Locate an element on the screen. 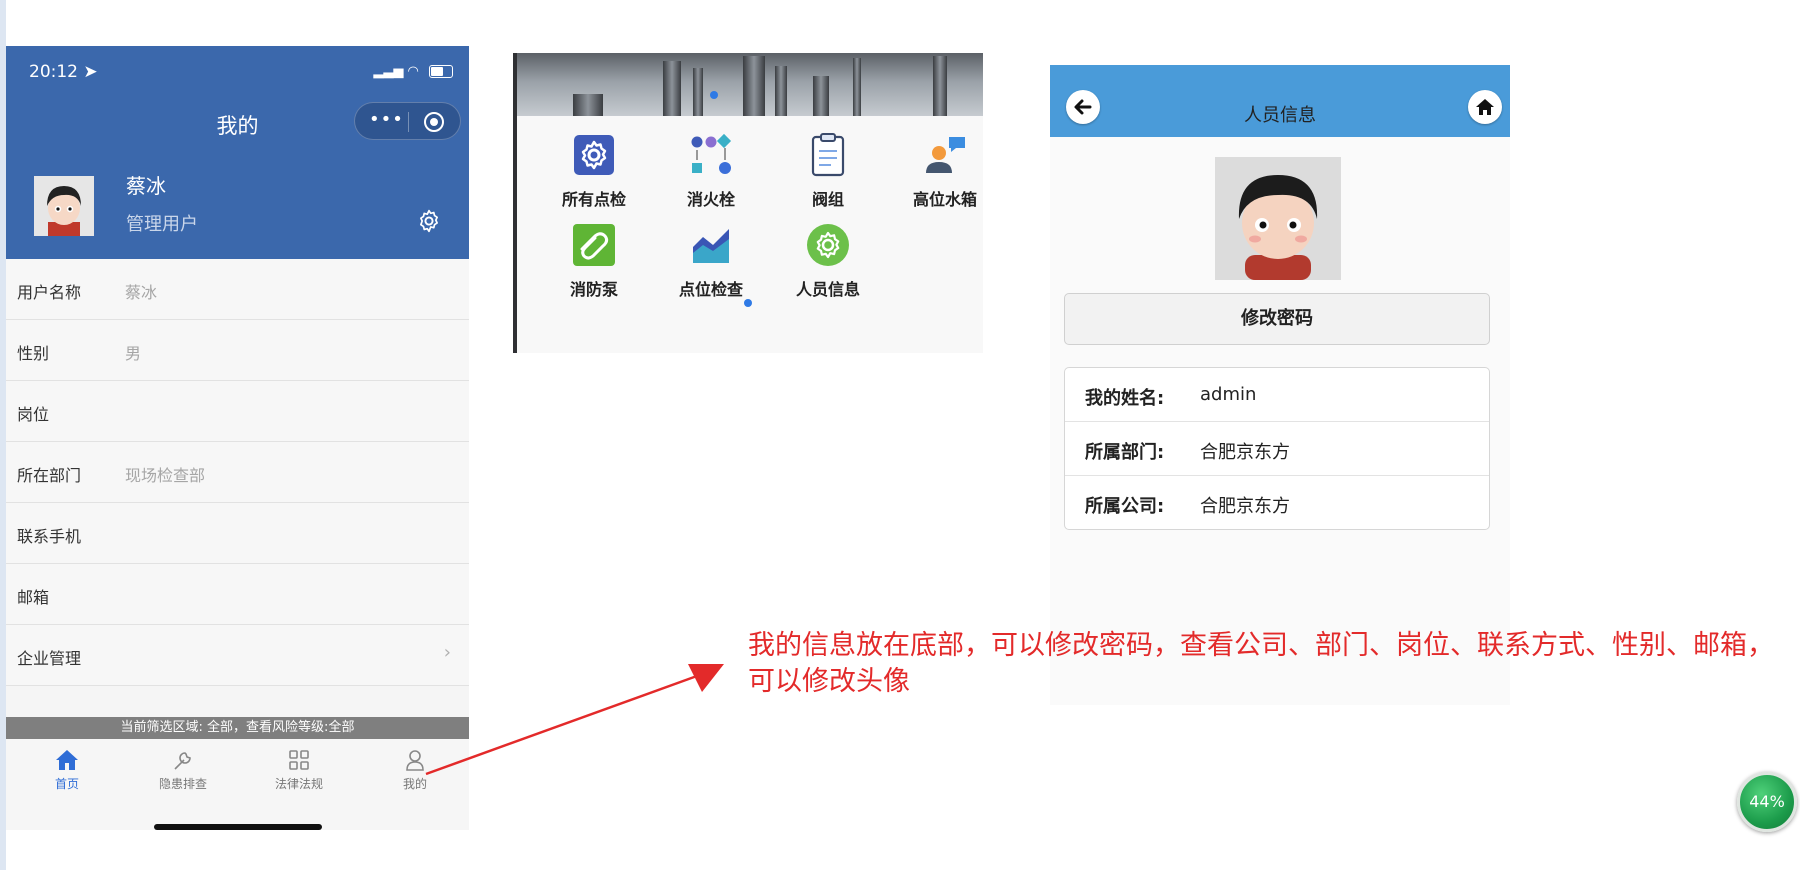 Image resolution: width=1800 pixels, height=870 pixels. grid-item-label: 高位水箱 is located at coordinates (944, 199).